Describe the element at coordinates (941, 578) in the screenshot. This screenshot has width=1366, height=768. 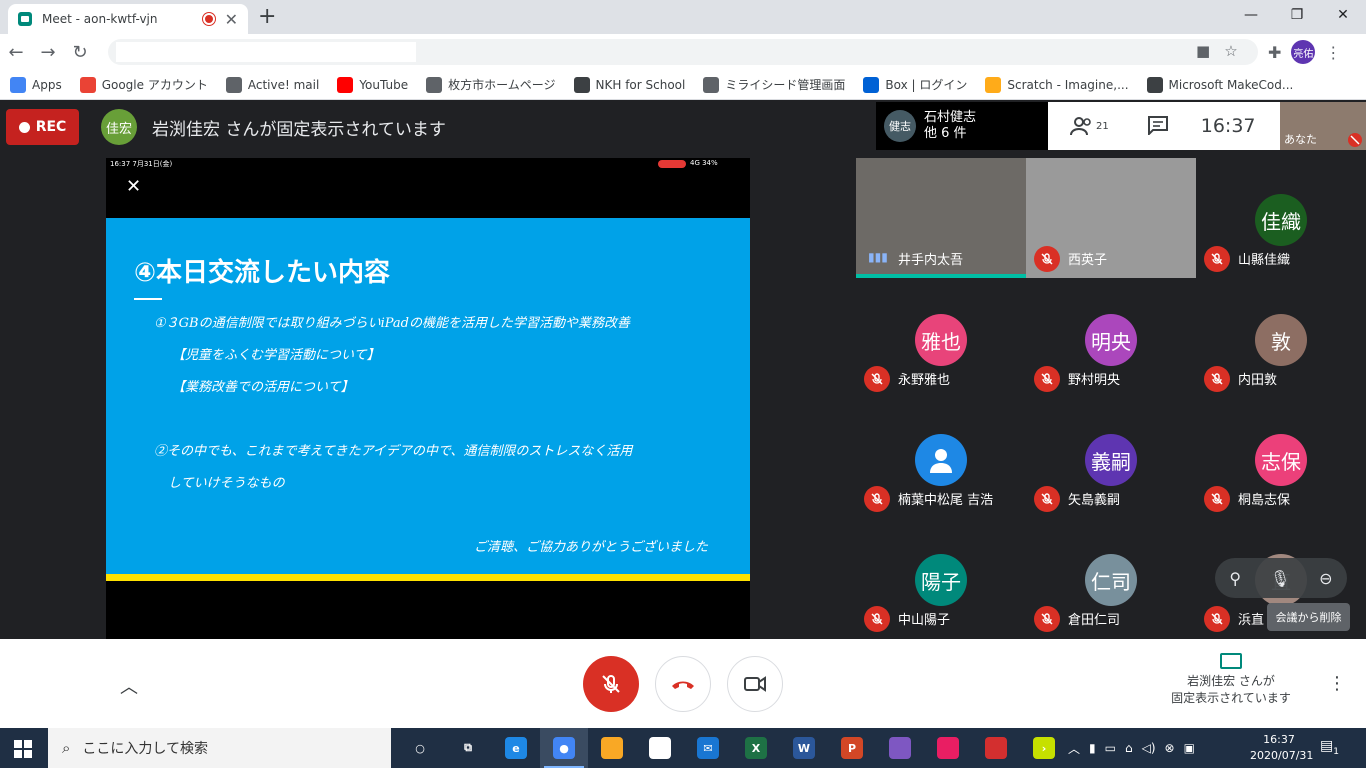
I see `participant-tile: 陽子 中山陽子` at that location.